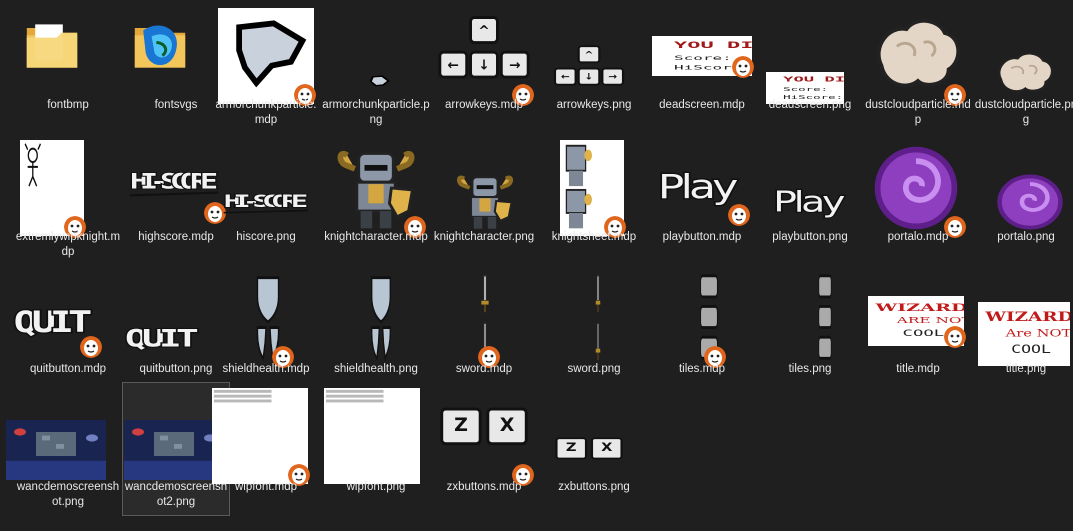 This screenshot has width=1073, height=531. Describe the element at coordinates (485, 201) in the screenshot. I see `knight-icon` at that location.